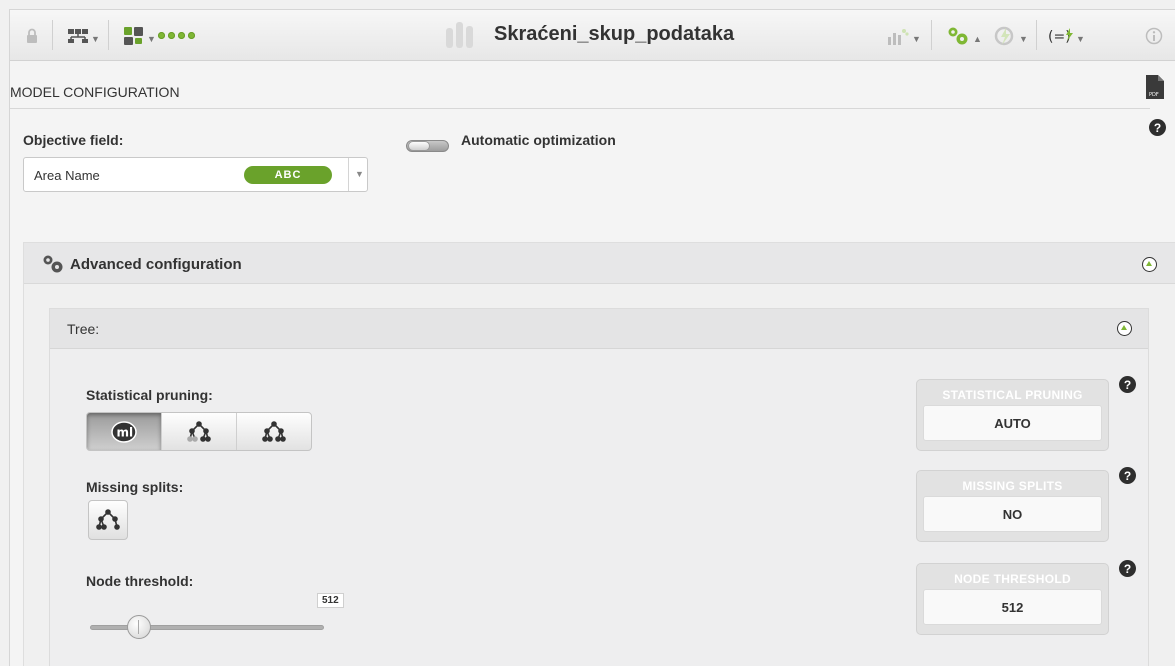 The height and width of the screenshot is (666, 1175). Describe the element at coordinates (139, 627) in the screenshot. I see `slider-handle` at that location.